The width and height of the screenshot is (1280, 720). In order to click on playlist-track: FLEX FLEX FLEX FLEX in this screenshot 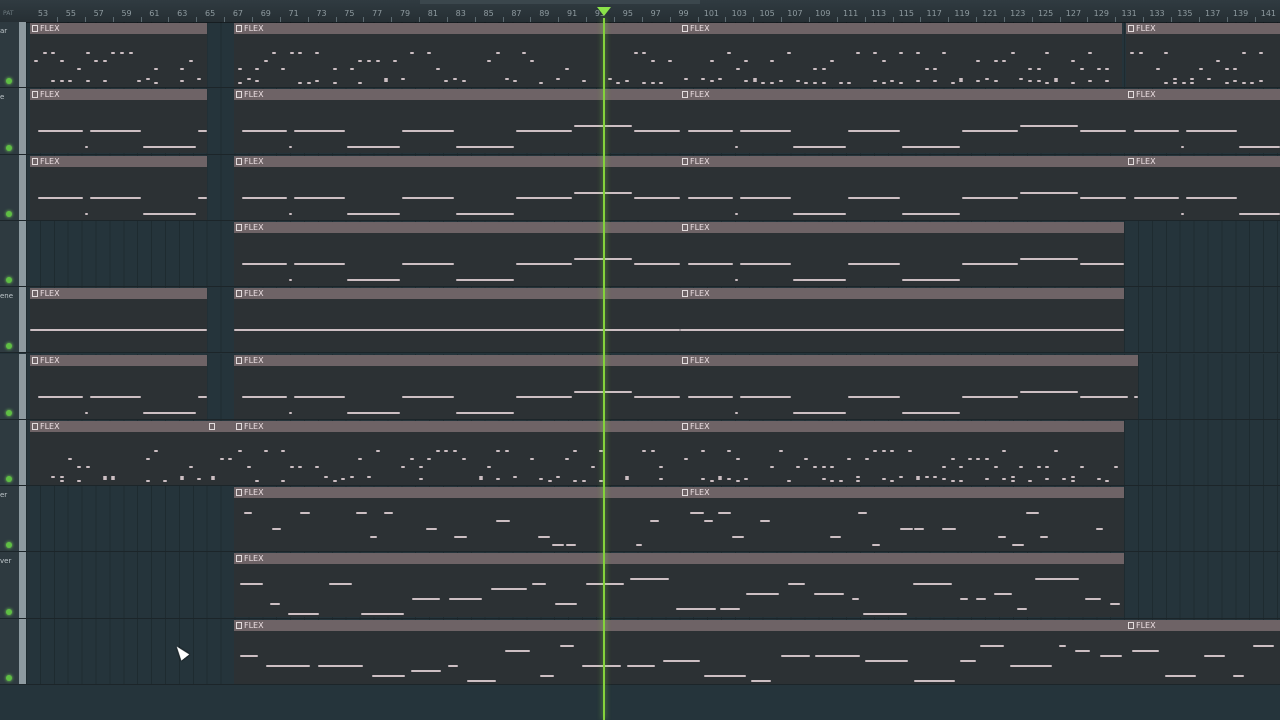, I will do `click(640, 187)`.